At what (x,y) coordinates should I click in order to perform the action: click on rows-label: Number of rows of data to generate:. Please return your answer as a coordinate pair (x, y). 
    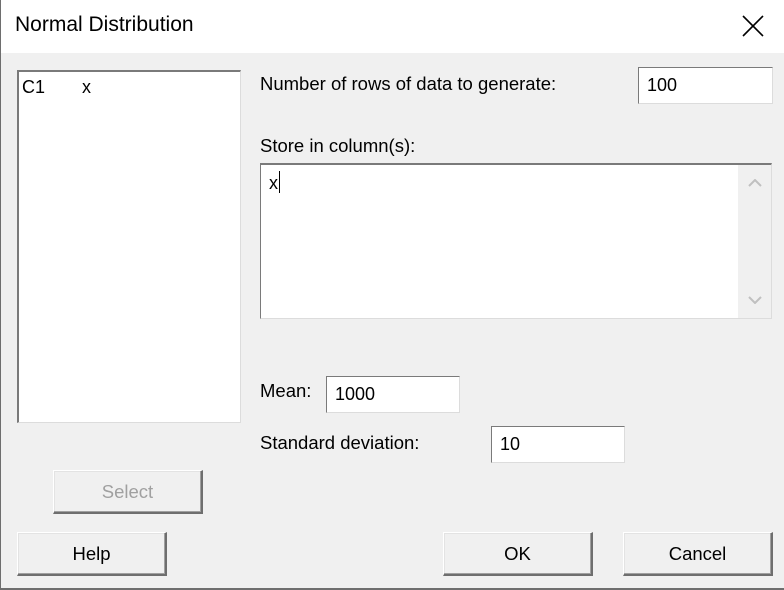
    Looking at the image, I should click on (408, 83).